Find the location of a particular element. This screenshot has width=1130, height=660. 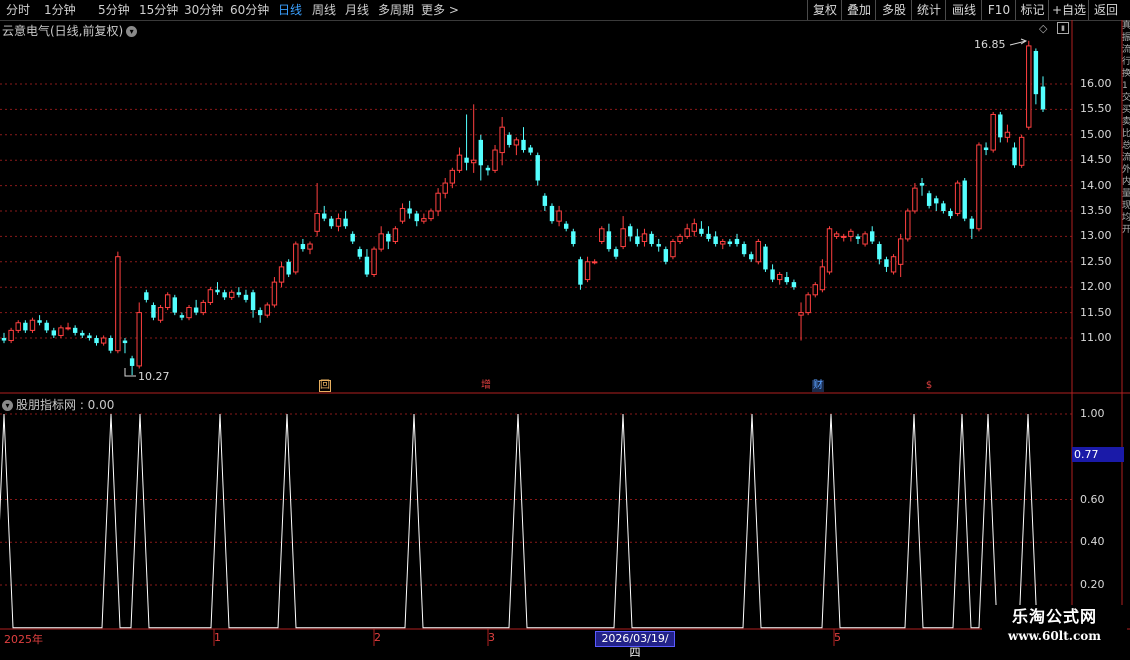

x-axis-label: 5 is located at coordinates (837, 637).